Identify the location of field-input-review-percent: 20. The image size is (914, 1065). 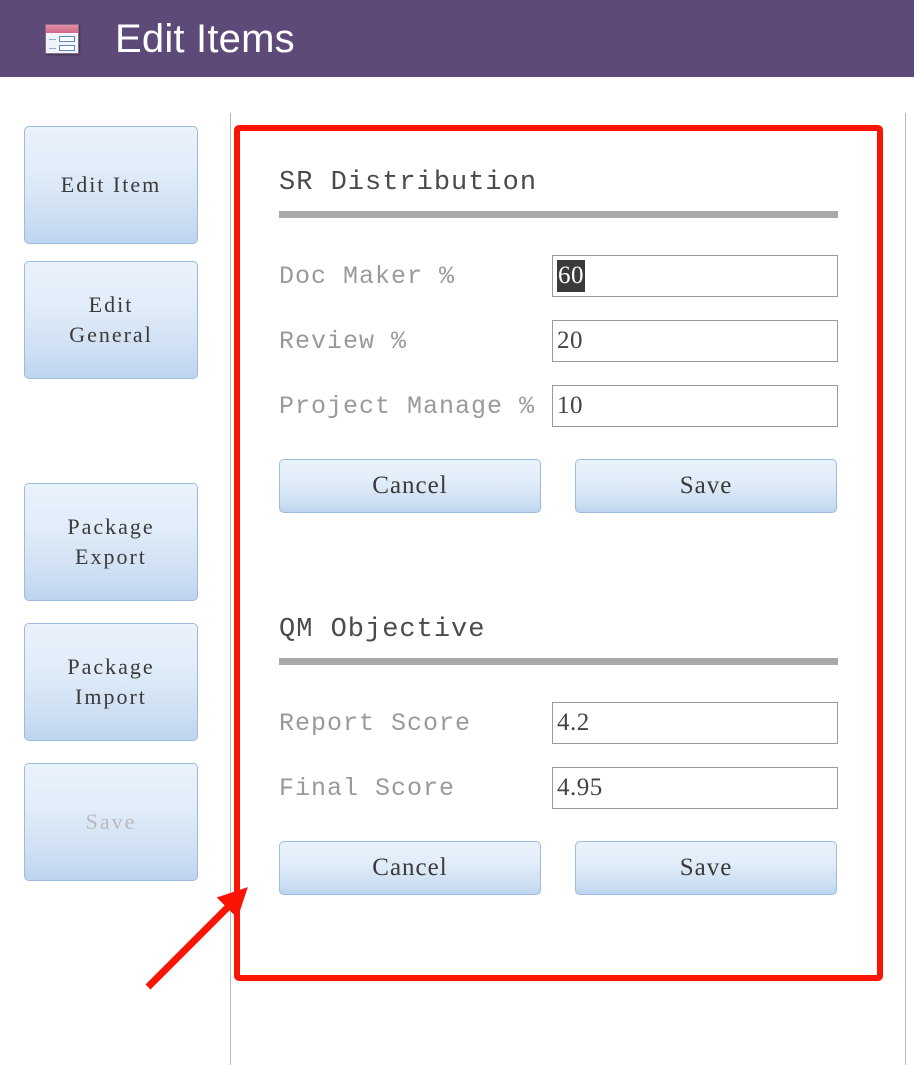
(695, 341).